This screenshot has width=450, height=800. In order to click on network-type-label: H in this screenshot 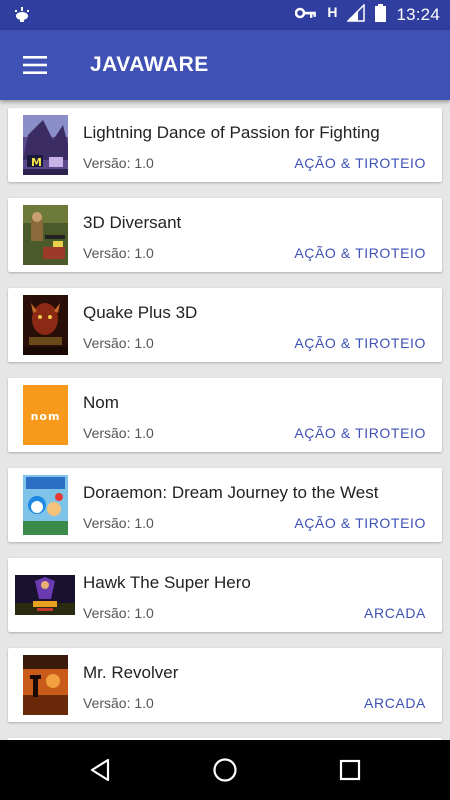, I will do `click(332, 12)`.